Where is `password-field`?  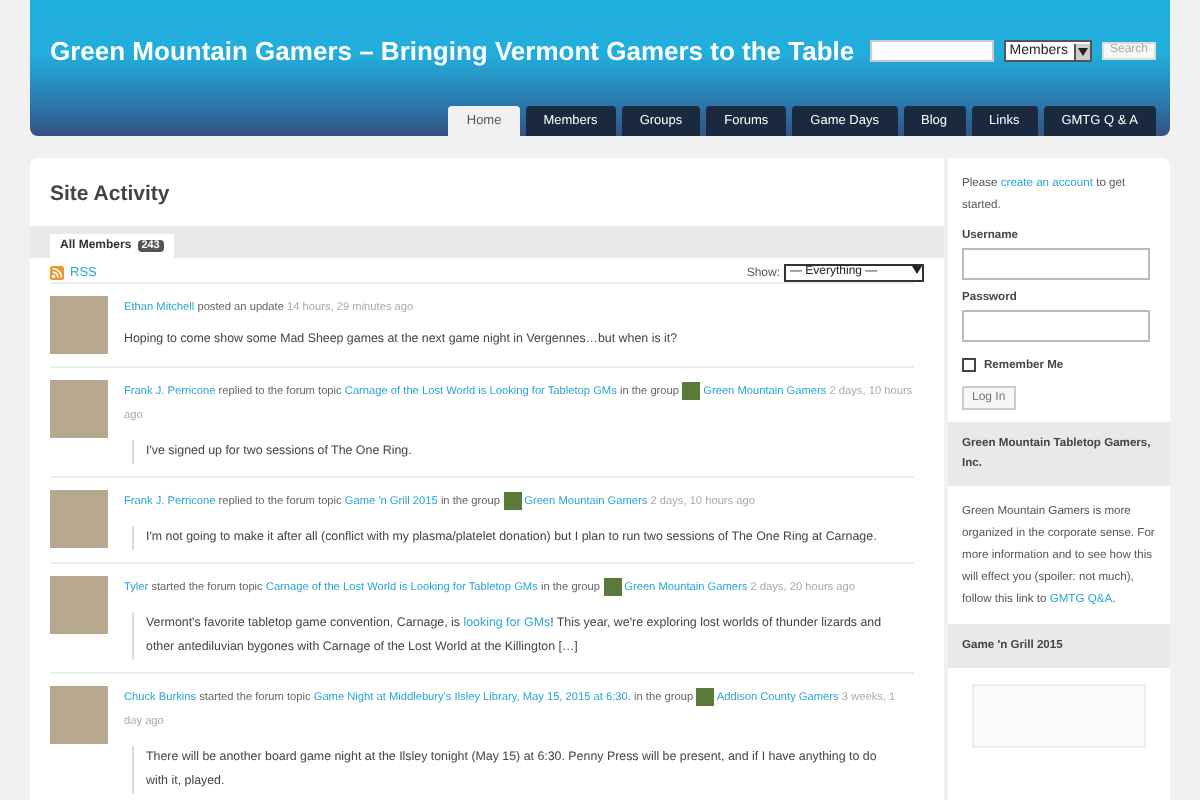
password-field is located at coordinates (1056, 326).